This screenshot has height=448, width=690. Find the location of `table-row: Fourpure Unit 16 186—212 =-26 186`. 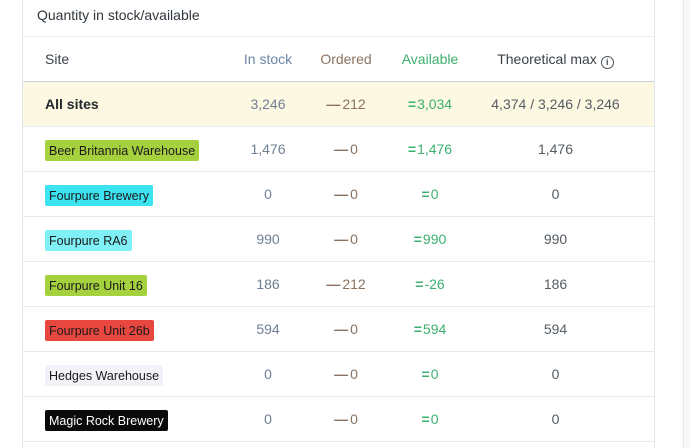

table-row: Fourpure Unit 16 186—212 =-26 186 is located at coordinates (338, 284).